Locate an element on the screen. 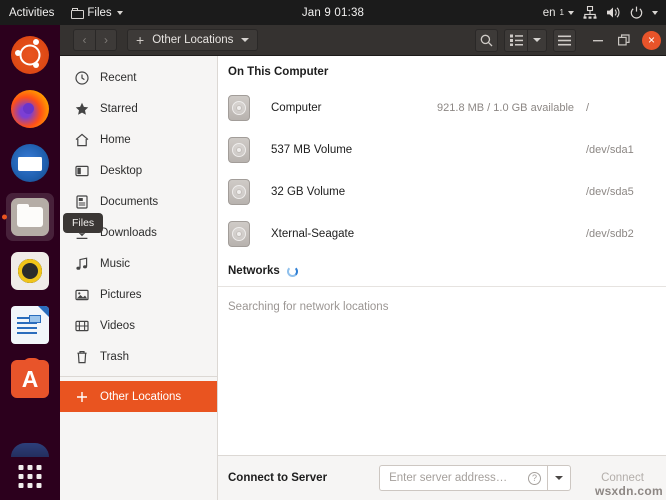 The image size is (666, 500). sidebar-item-other-locations: Other Locations is located at coordinates (138, 396).